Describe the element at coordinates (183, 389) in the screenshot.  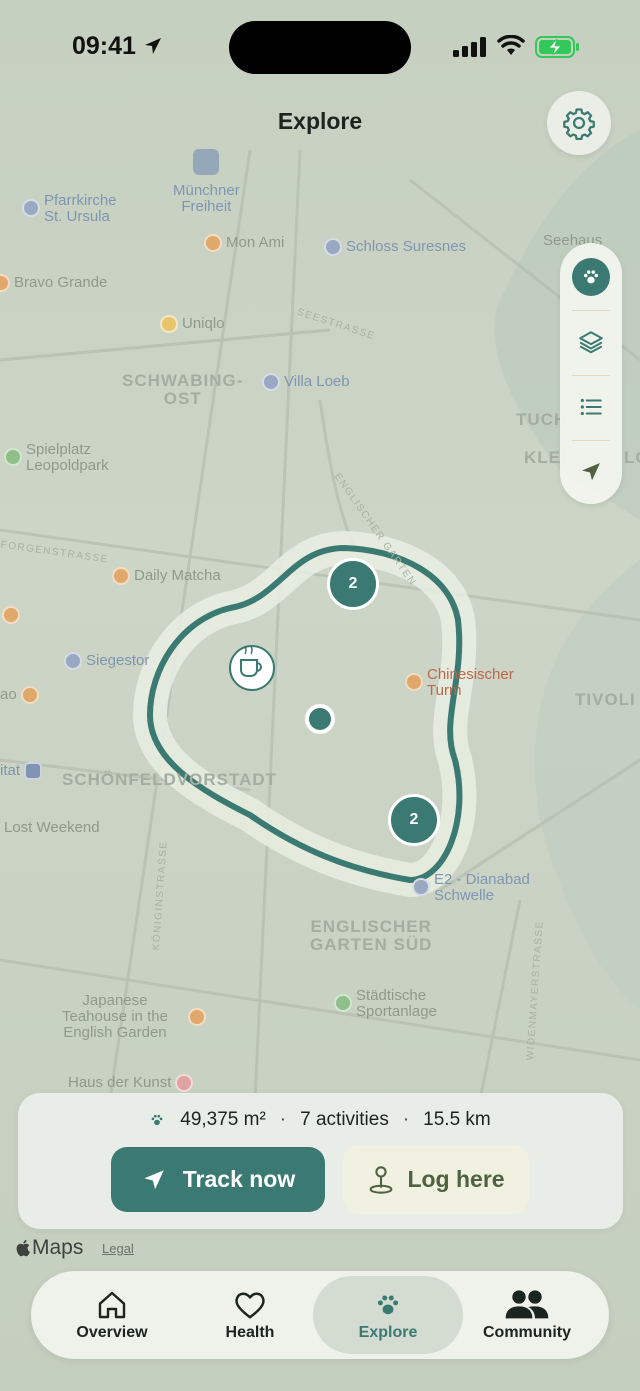
I see `district-label-schwabing: SCHWABING- OST` at that location.